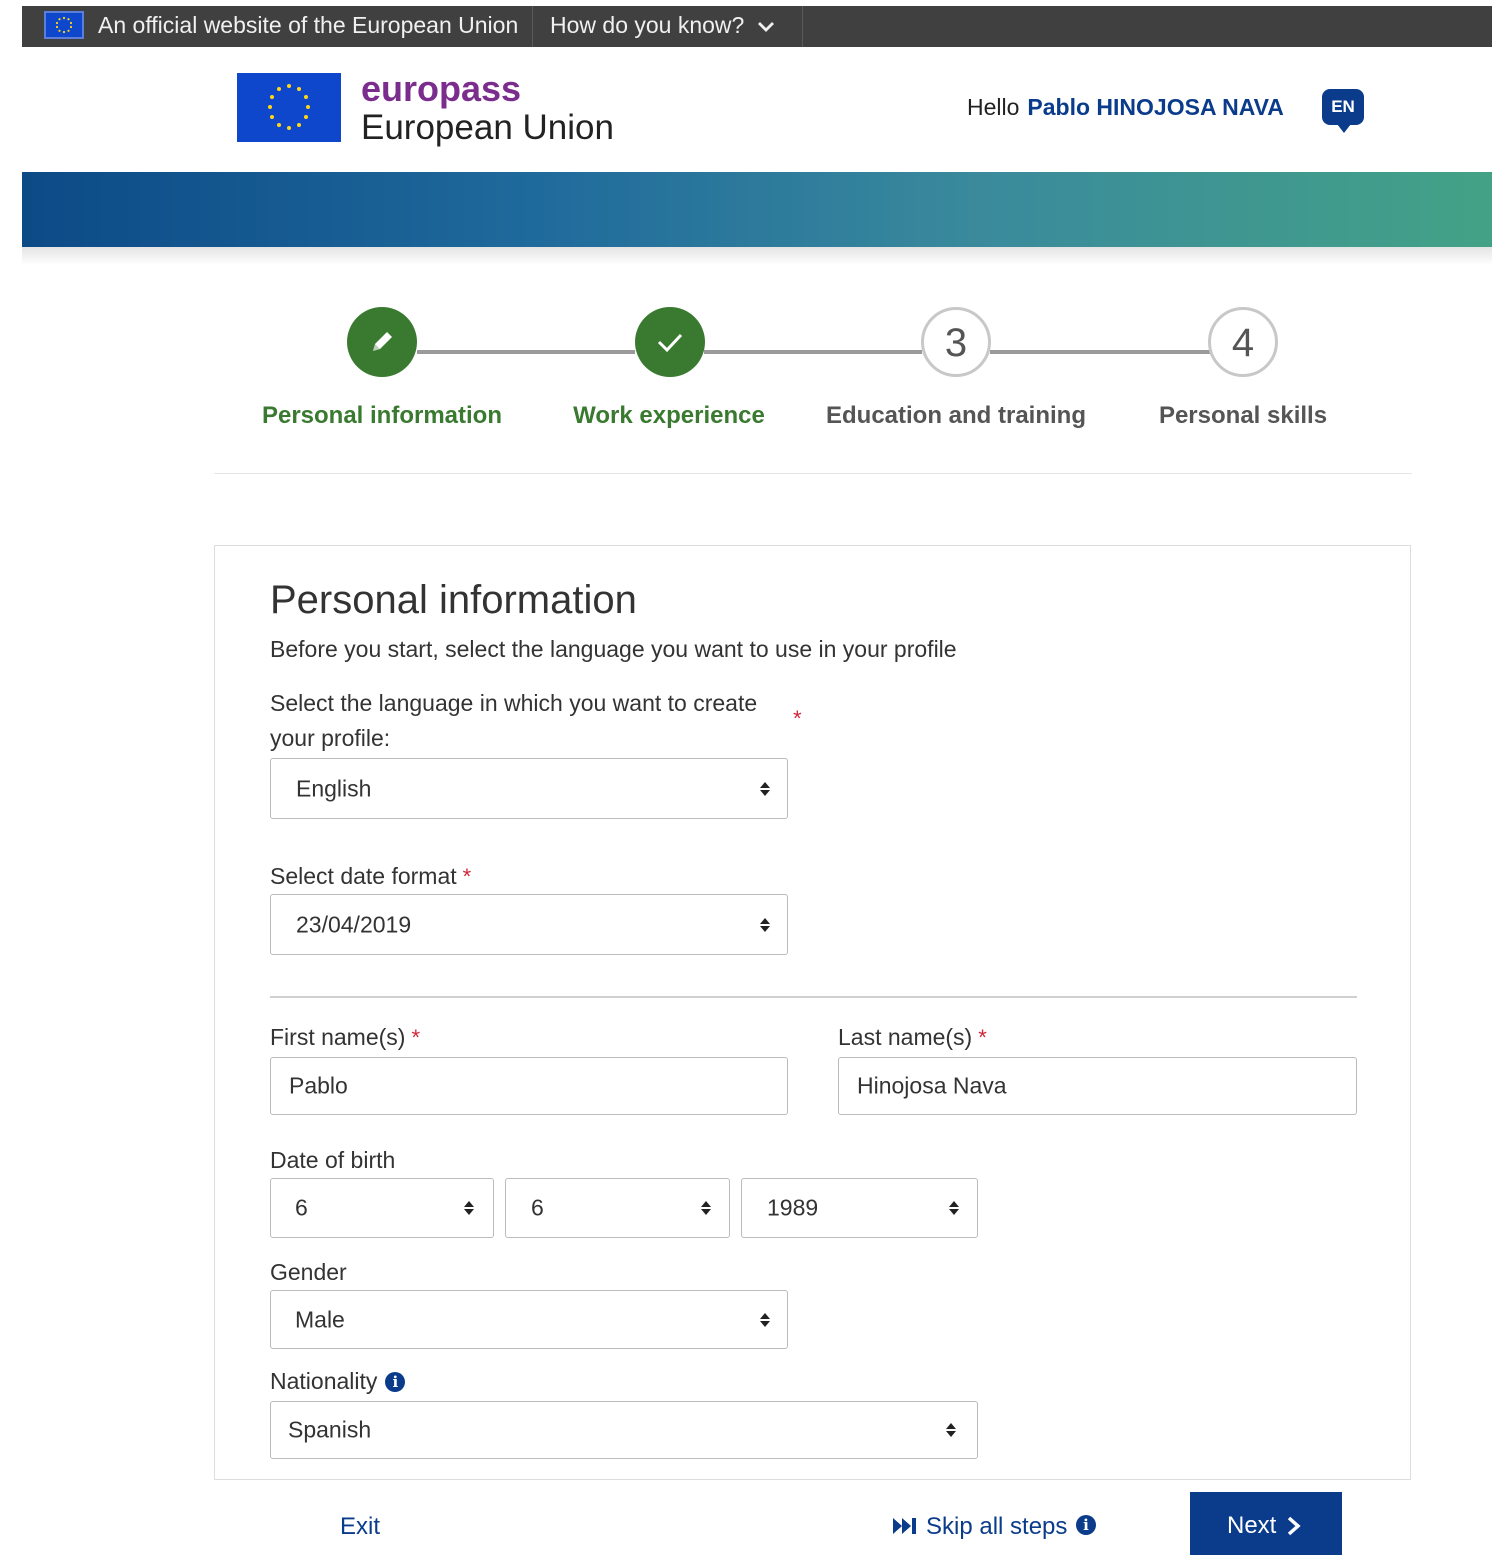 This screenshot has width=1492, height=1555. Describe the element at coordinates (932, 1085) in the screenshot. I see `last-name-value: Hinojosa Nava` at that location.